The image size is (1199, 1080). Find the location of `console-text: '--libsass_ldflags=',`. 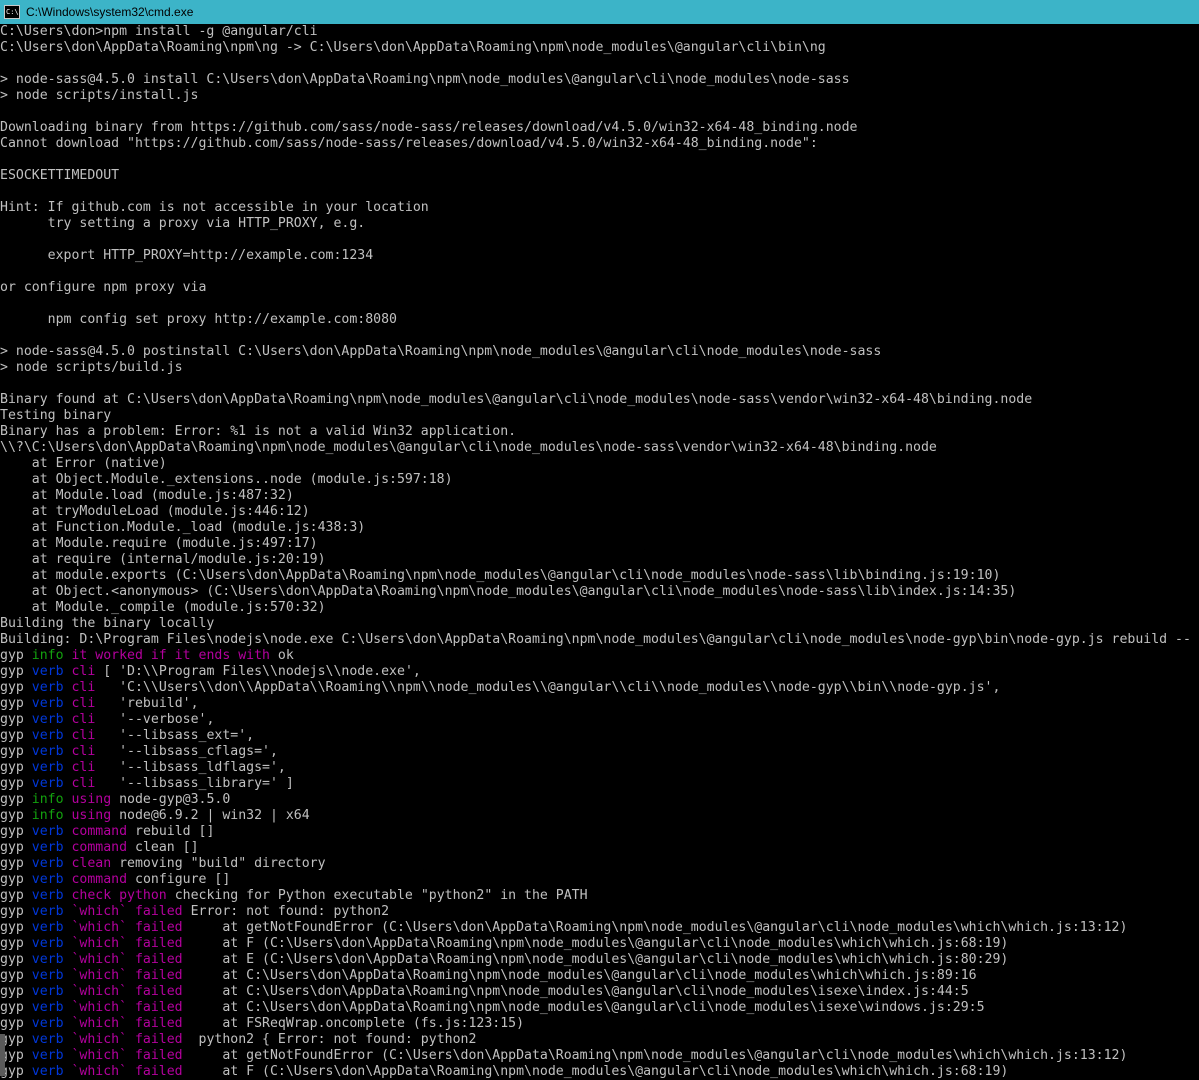

console-text: '--libsass_ldflags=', is located at coordinates (190, 767).